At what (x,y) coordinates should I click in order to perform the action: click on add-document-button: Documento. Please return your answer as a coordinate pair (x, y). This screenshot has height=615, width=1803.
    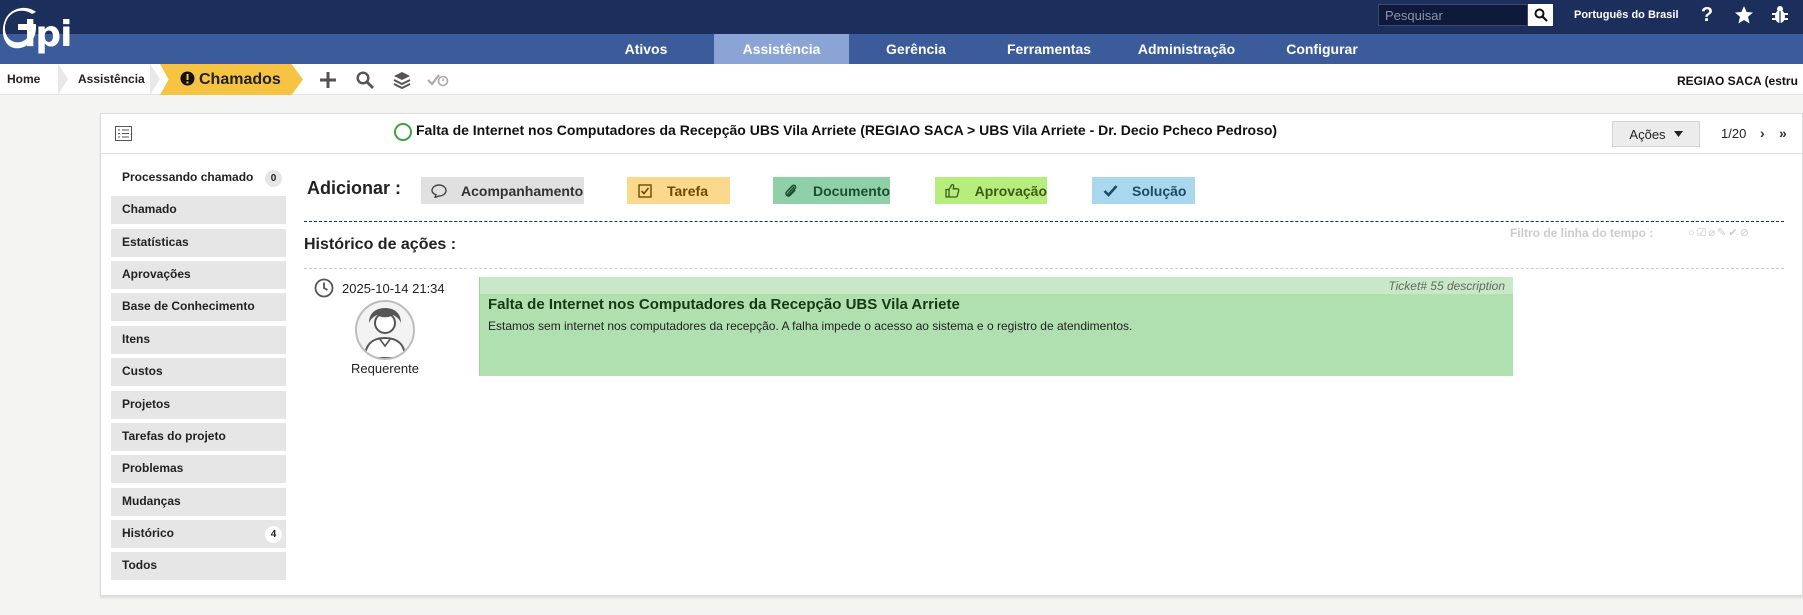
    Looking at the image, I should click on (831, 190).